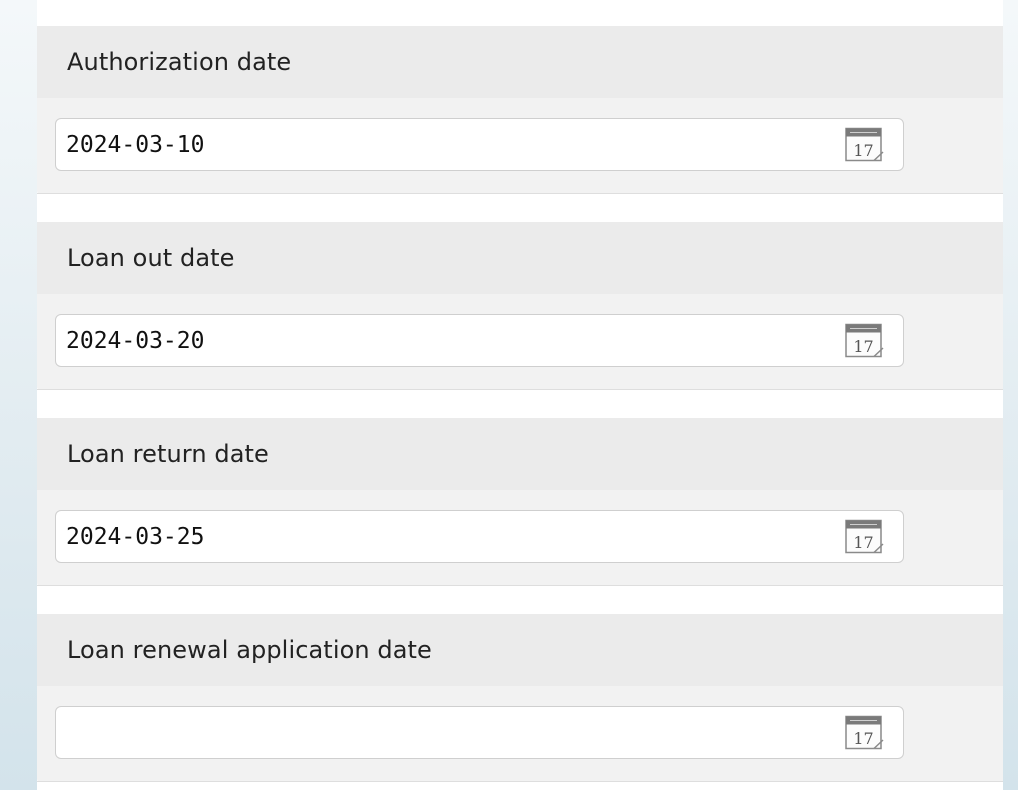  Describe the element at coordinates (520, 454) in the screenshot. I see `loan-return-date-label: Loan return date` at that location.